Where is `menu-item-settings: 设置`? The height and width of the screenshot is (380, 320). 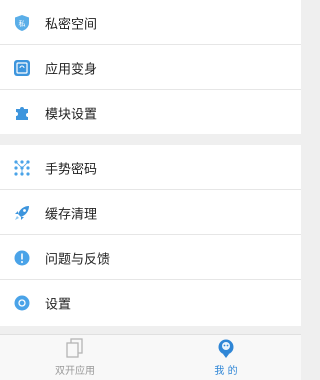
menu-item-settings: 设置 is located at coordinates (150, 302).